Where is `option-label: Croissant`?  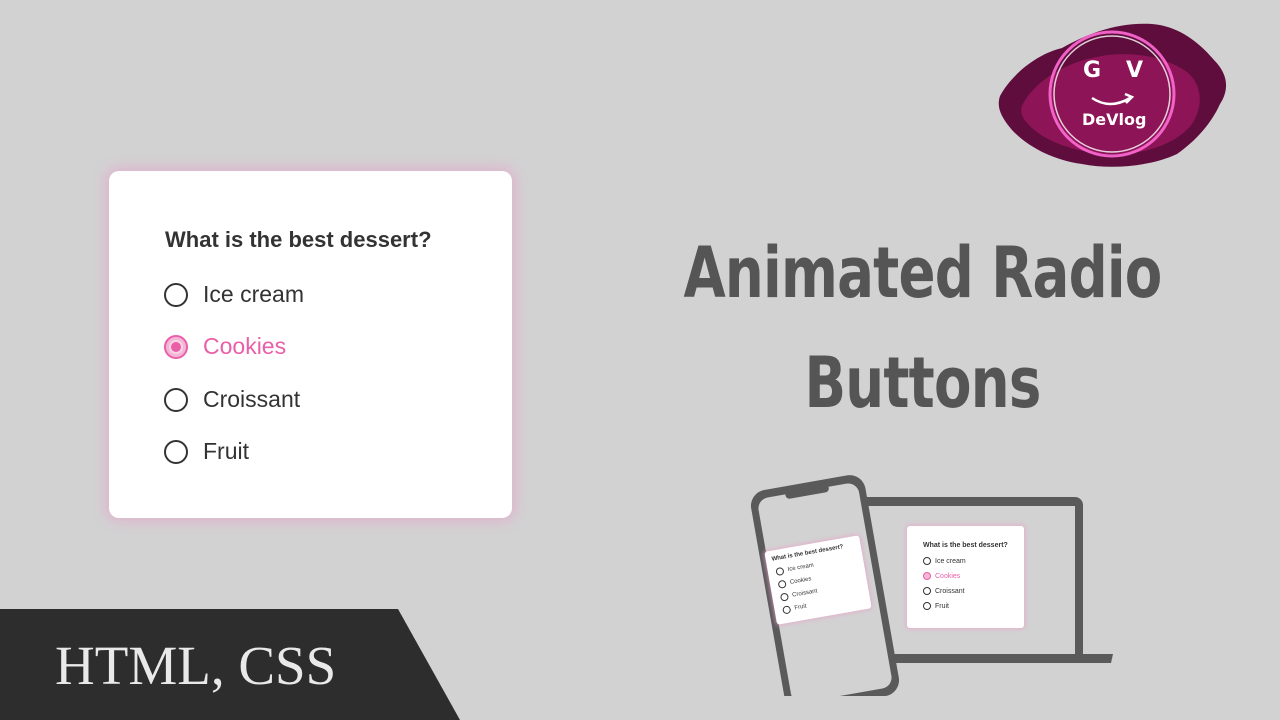 option-label: Croissant is located at coordinates (252, 399).